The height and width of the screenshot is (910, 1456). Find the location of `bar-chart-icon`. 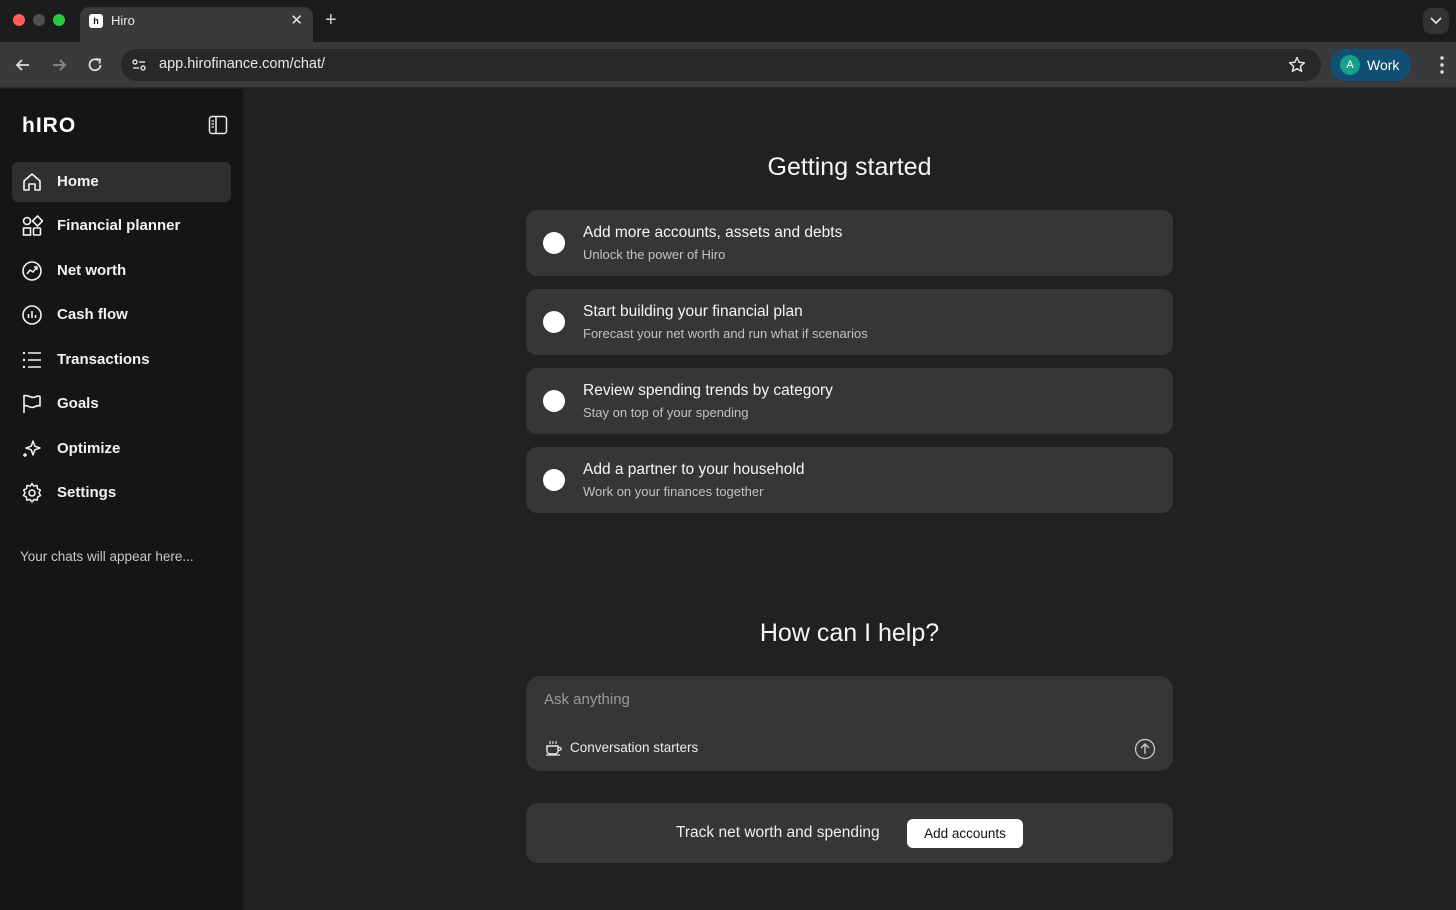

bar-chart-icon is located at coordinates (32, 315).